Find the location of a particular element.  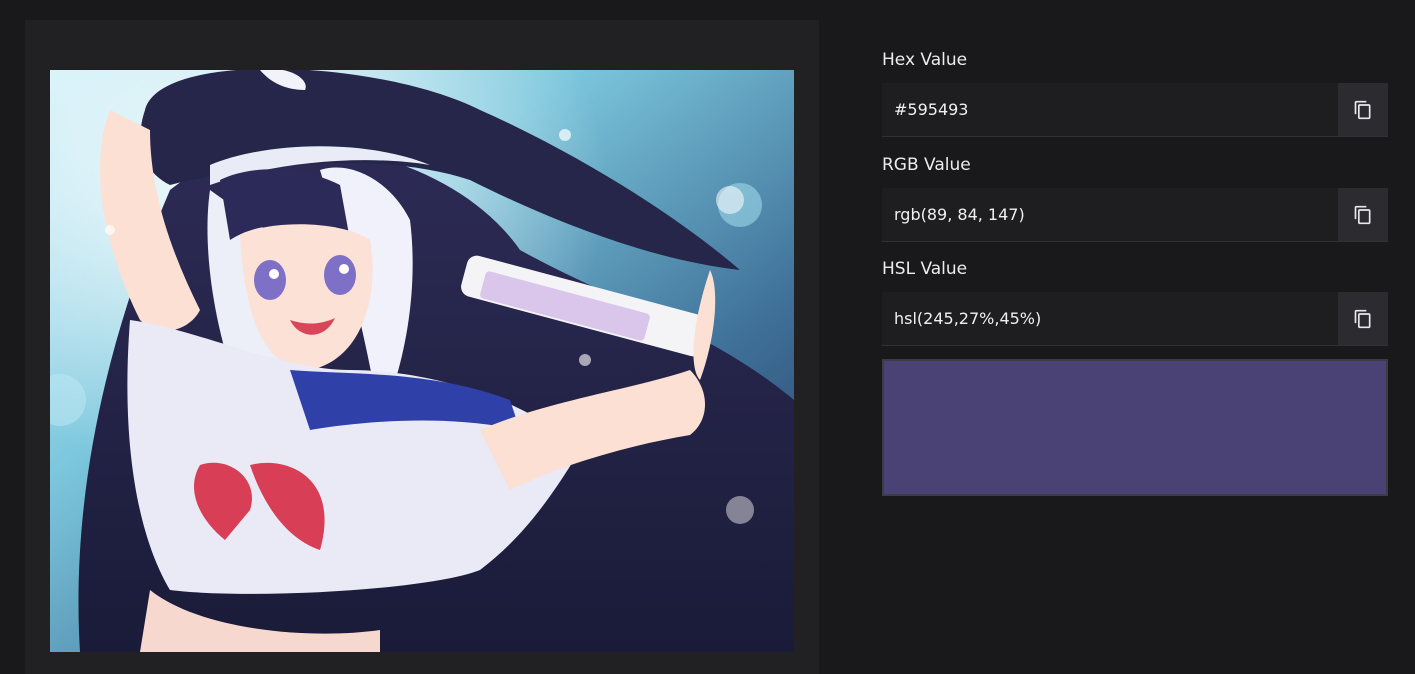

color-swatch is located at coordinates (1135, 427).